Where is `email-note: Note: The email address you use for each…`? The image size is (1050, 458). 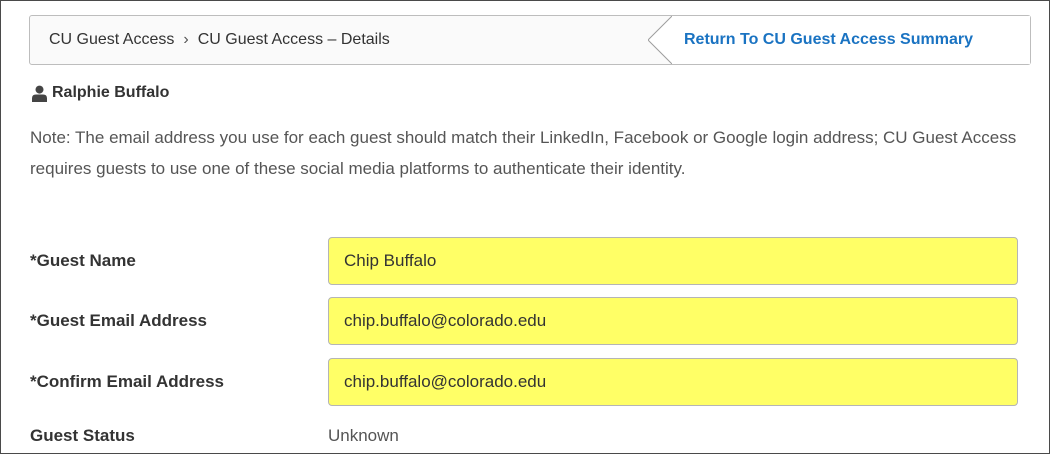 email-note: Note: The email address you use for each… is located at coordinates (523, 153).